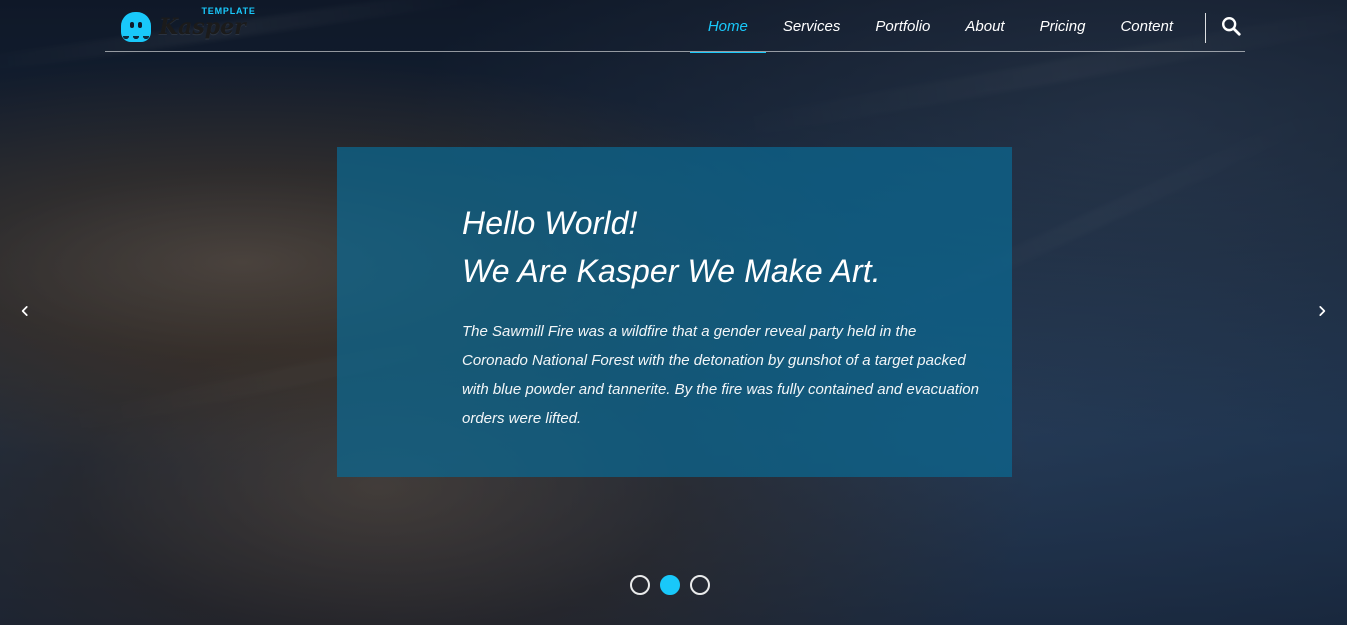 The image size is (1347, 625). I want to click on nav-link-about-label: About, so click(985, 26).